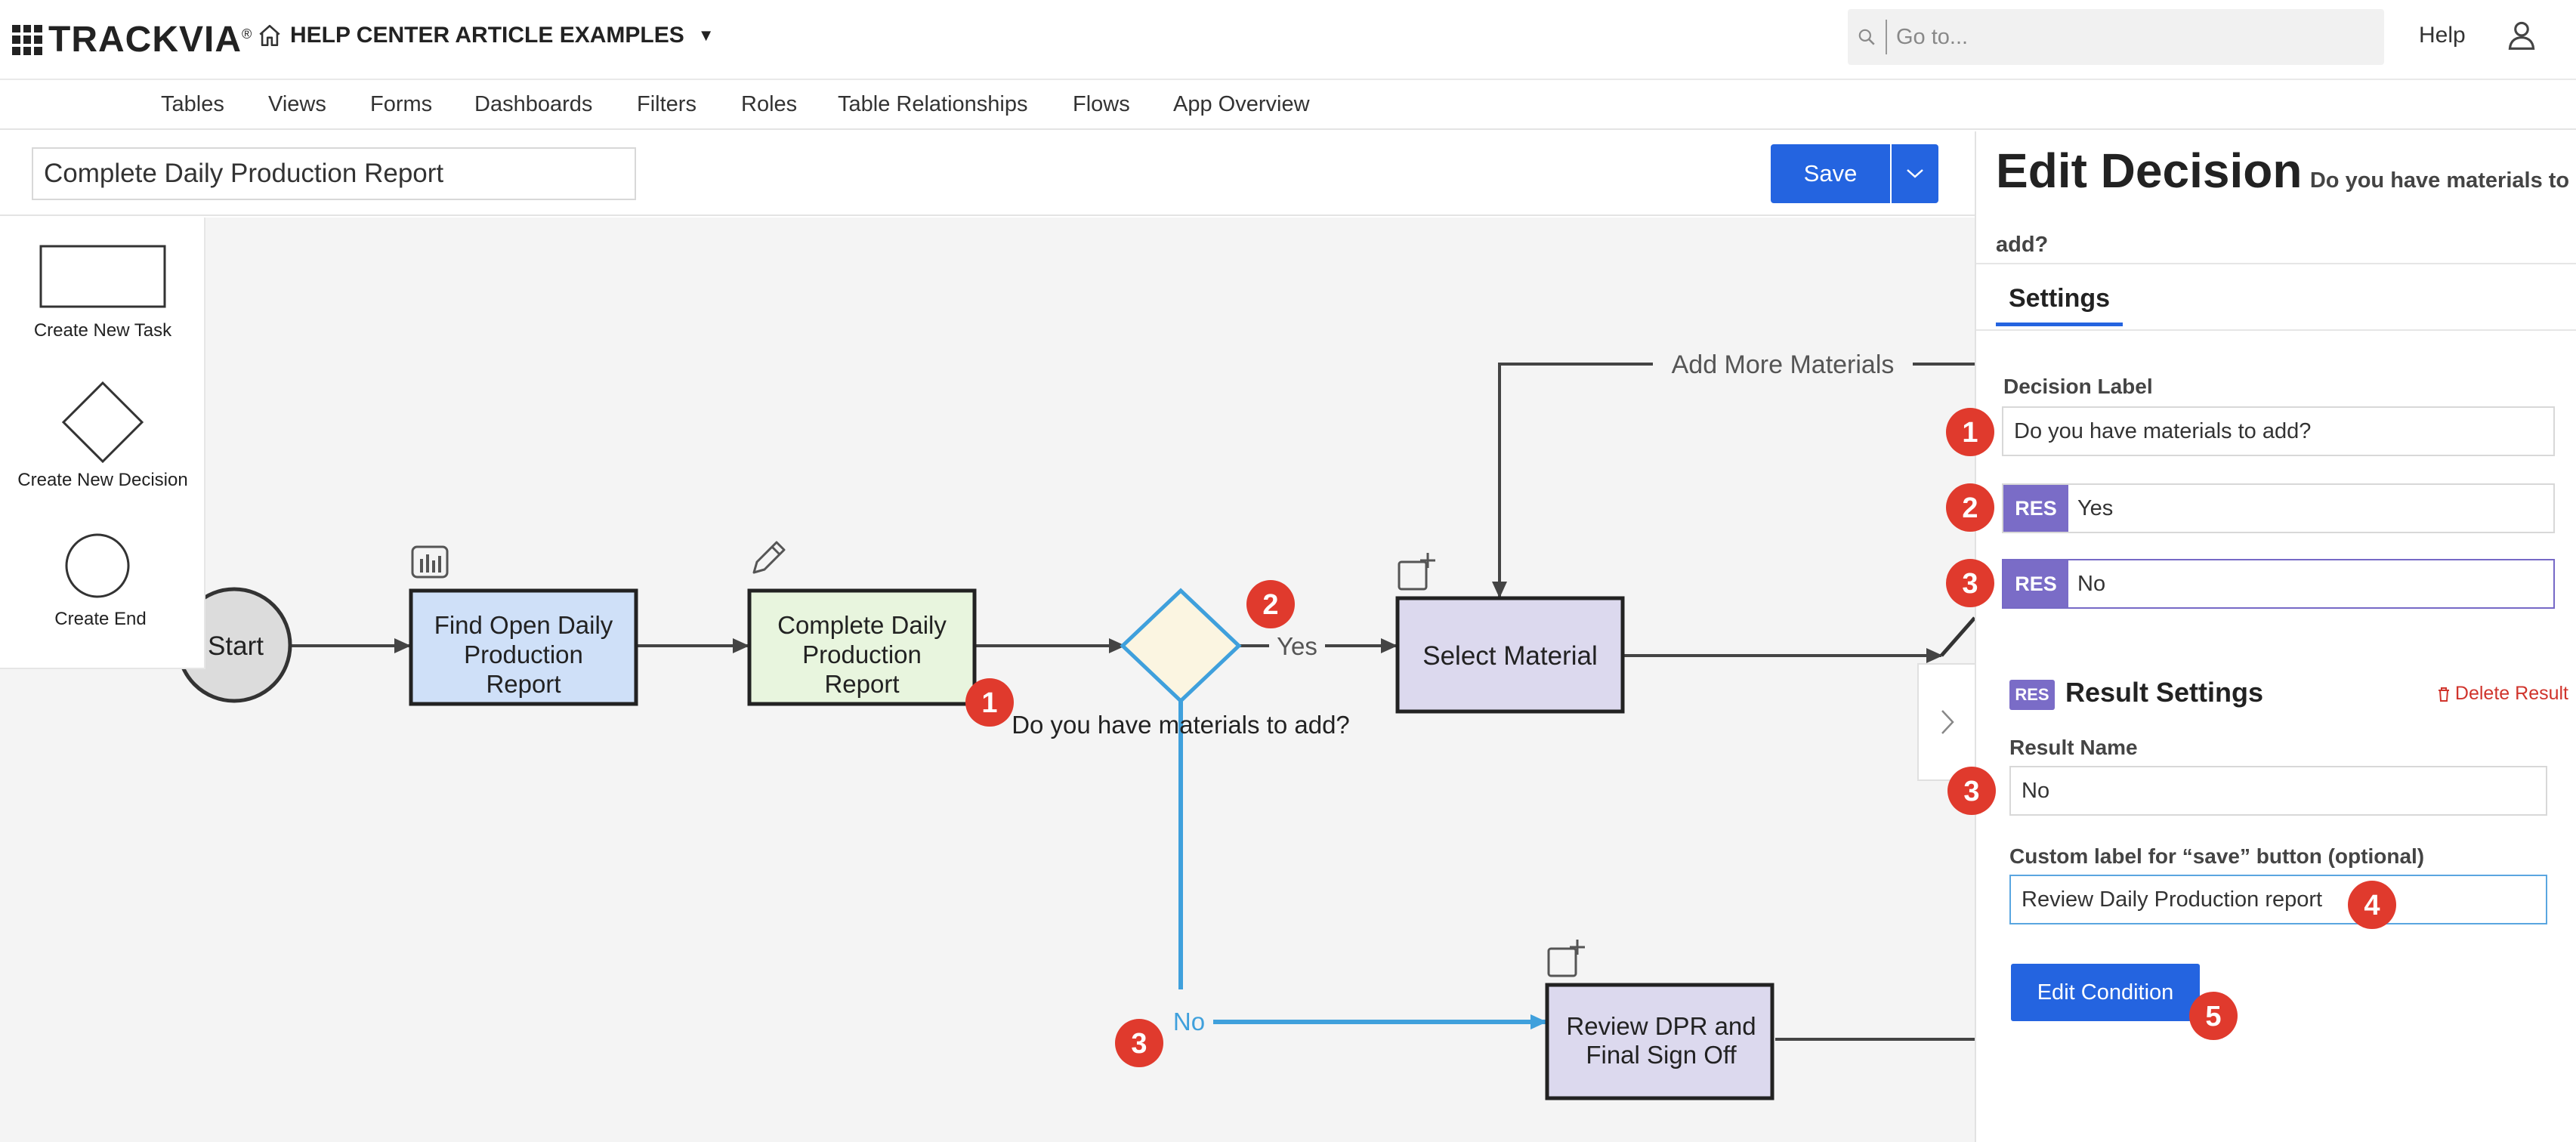  What do you see at coordinates (401, 105) in the screenshot?
I see `nav-forms: Forms` at bounding box center [401, 105].